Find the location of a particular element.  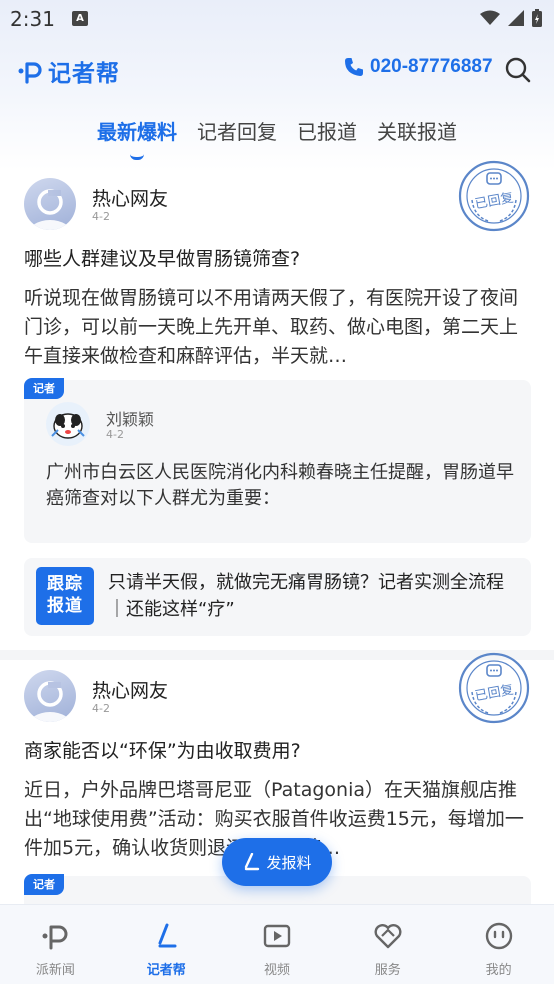

search-button is located at coordinates (518, 70).